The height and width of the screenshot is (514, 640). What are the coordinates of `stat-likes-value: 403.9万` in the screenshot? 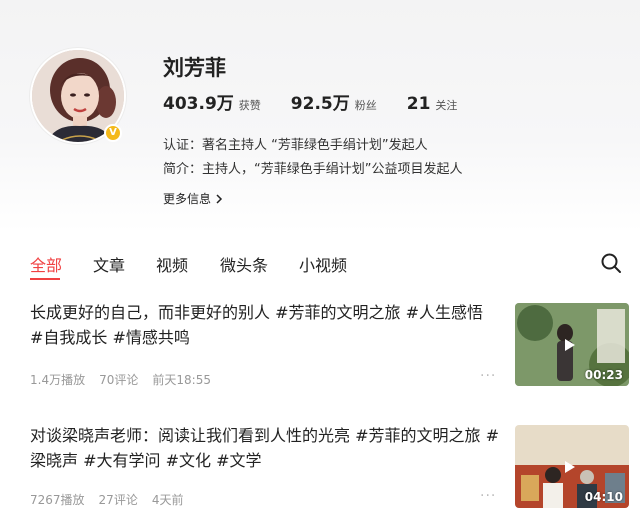 It's located at (198, 104).